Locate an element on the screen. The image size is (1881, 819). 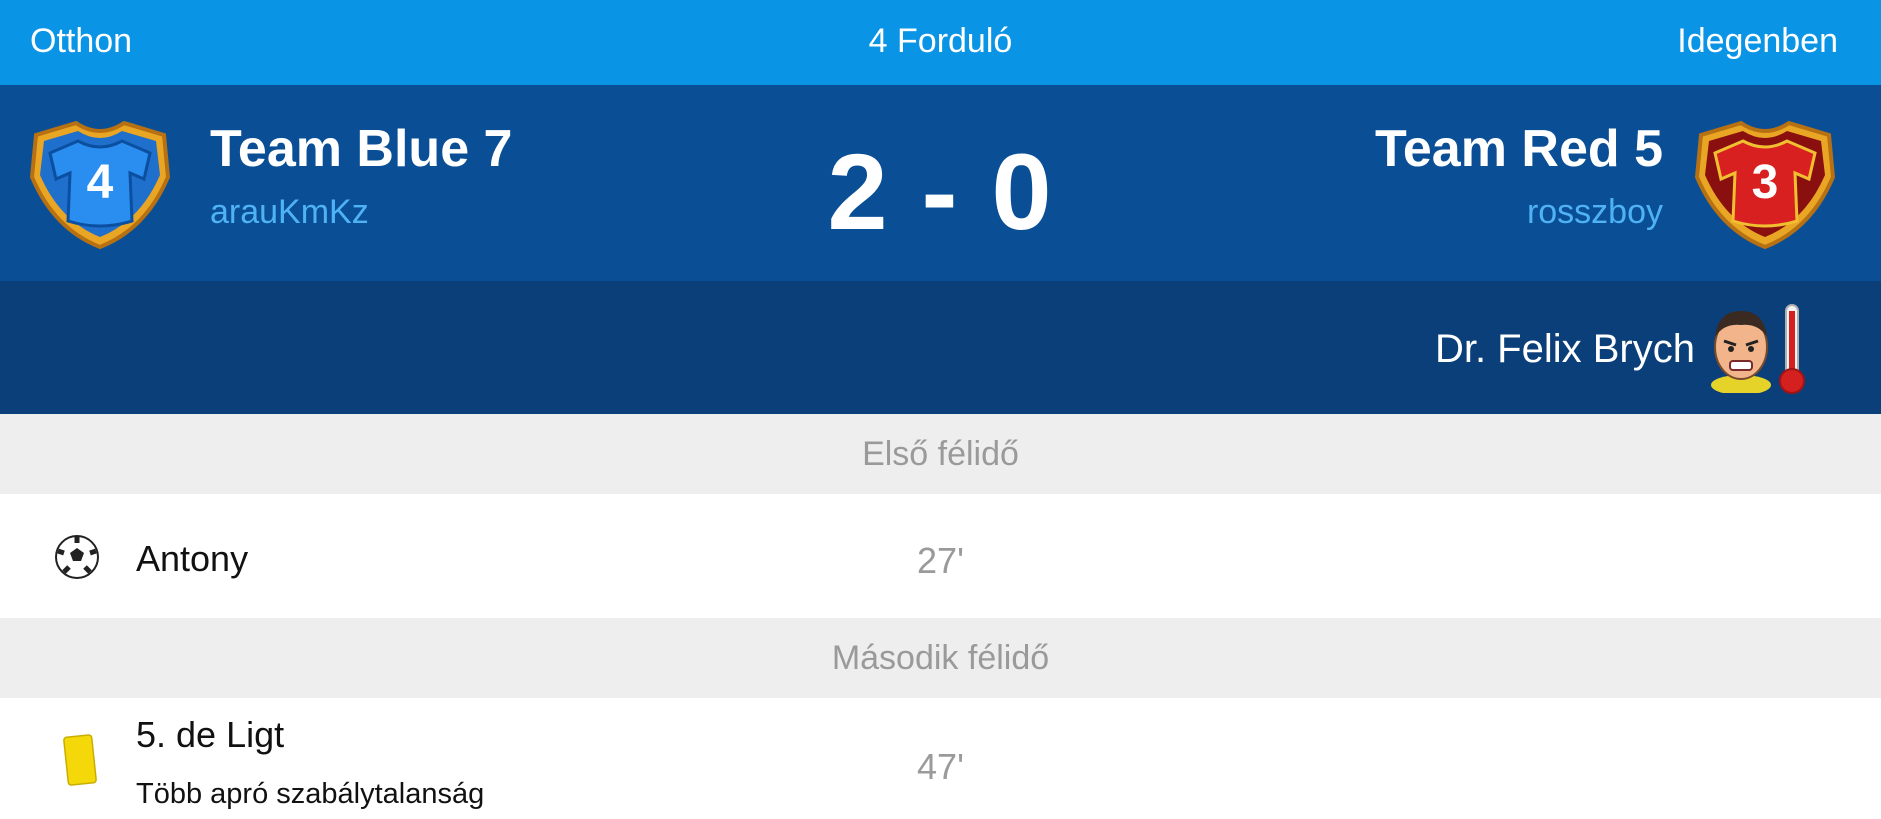
away-team-user: rosszboy is located at coordinates (1595, 212).